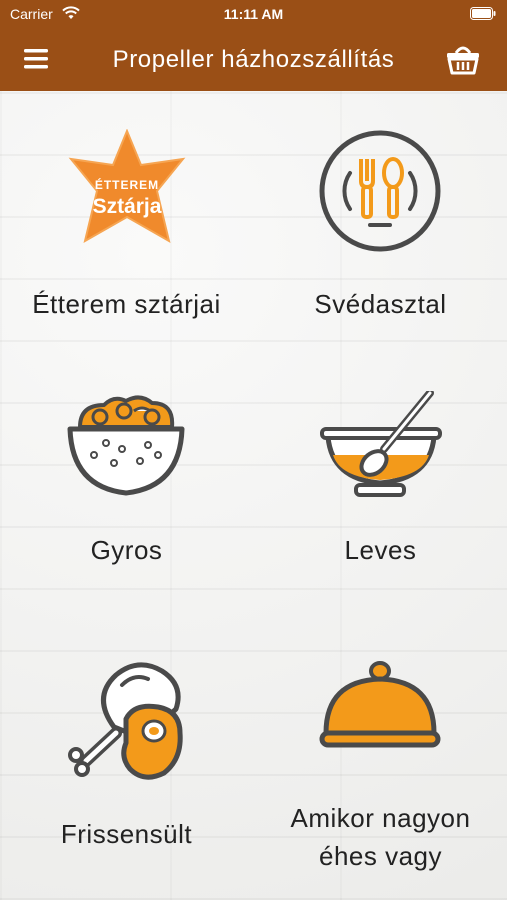  I want to click on status-bar: Carrier 11:11 AM, so click(253, 14).